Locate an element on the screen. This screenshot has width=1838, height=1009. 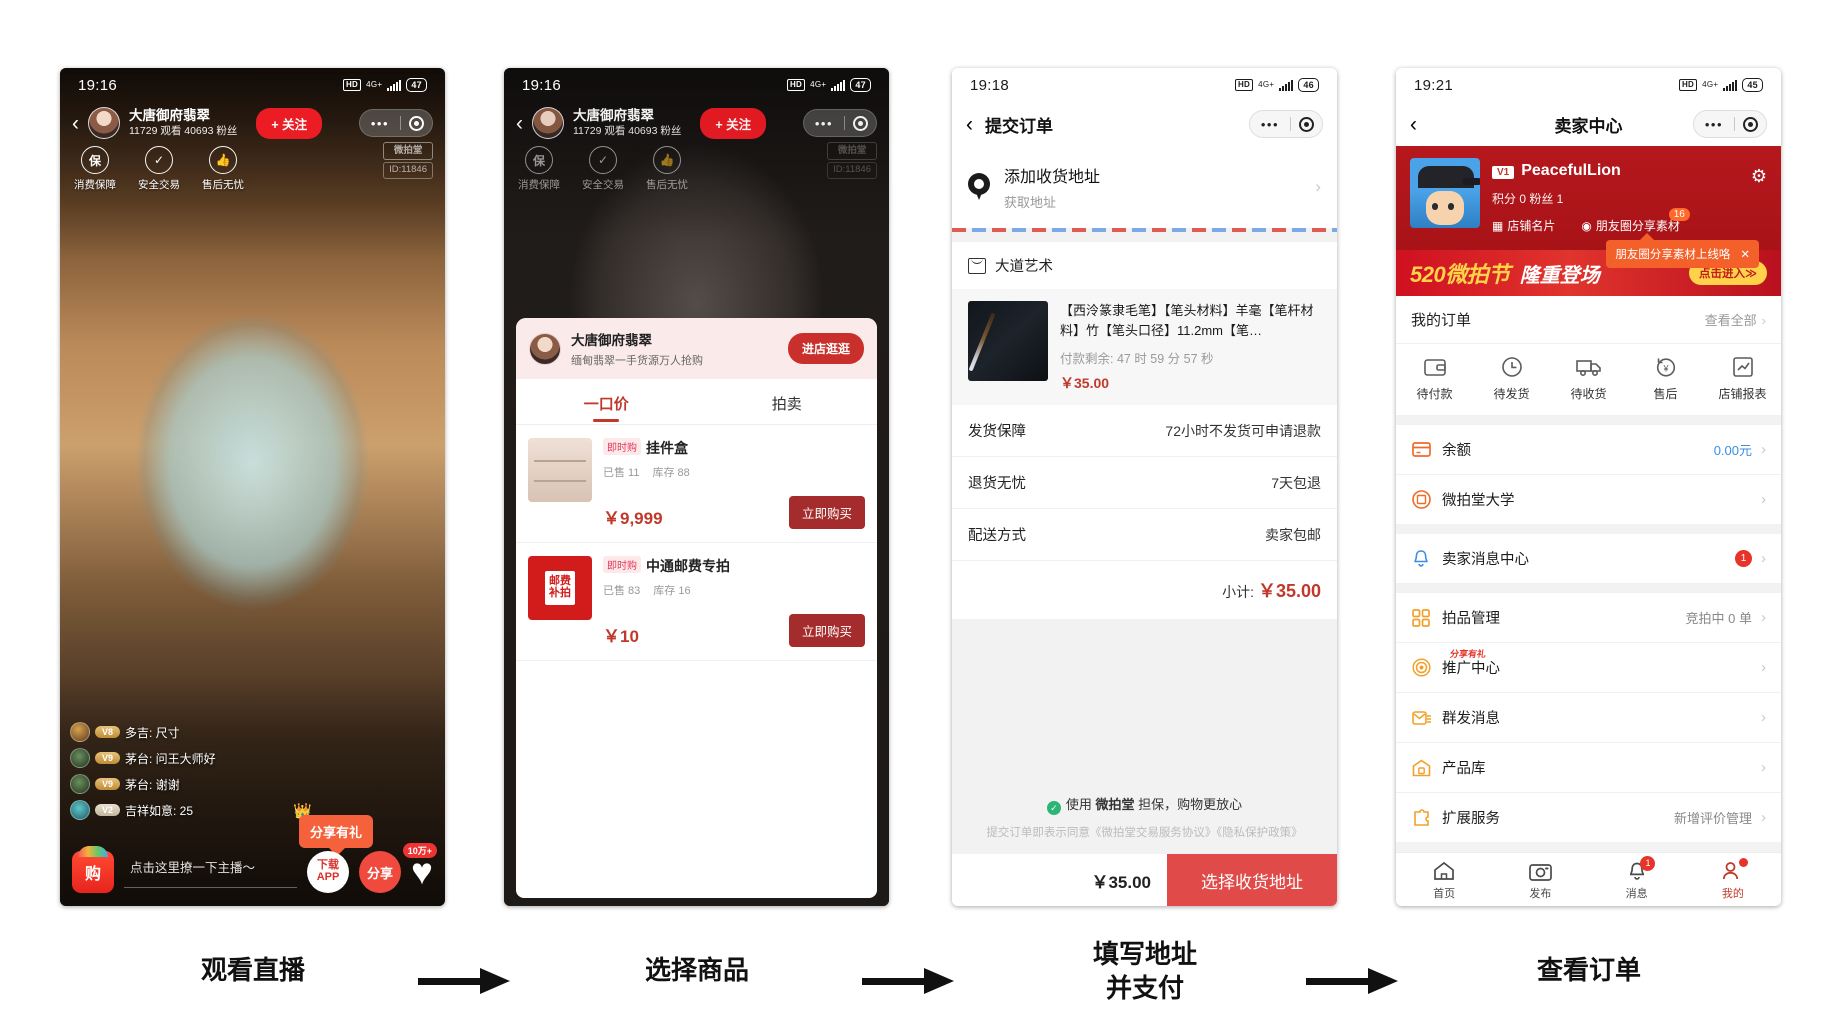
like-count: 10万+ is located at coordinates (419, 850).